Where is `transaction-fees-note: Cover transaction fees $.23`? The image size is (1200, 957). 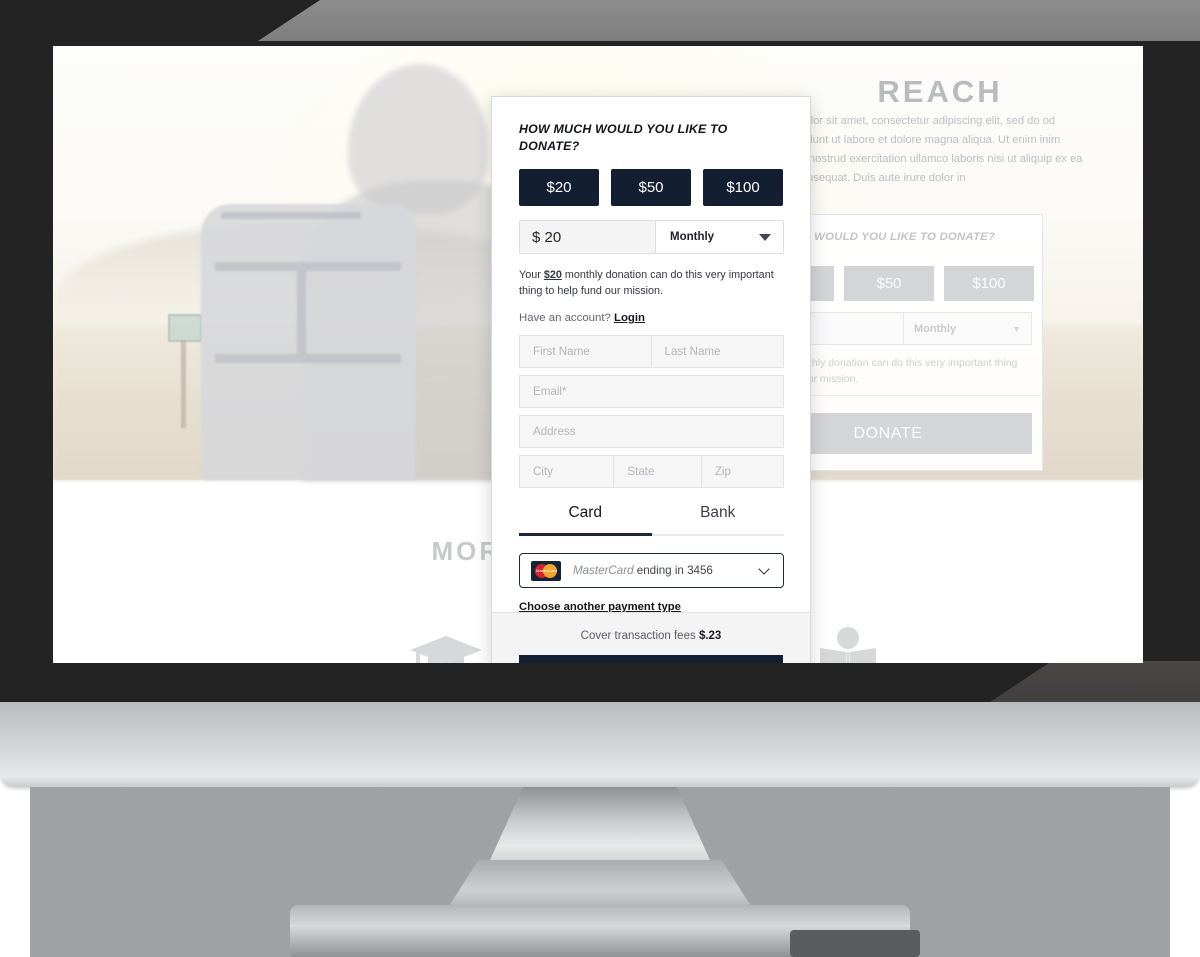
transaction-fees-note: Cover transaction fees $.23 is located at coordinates (651, 636).